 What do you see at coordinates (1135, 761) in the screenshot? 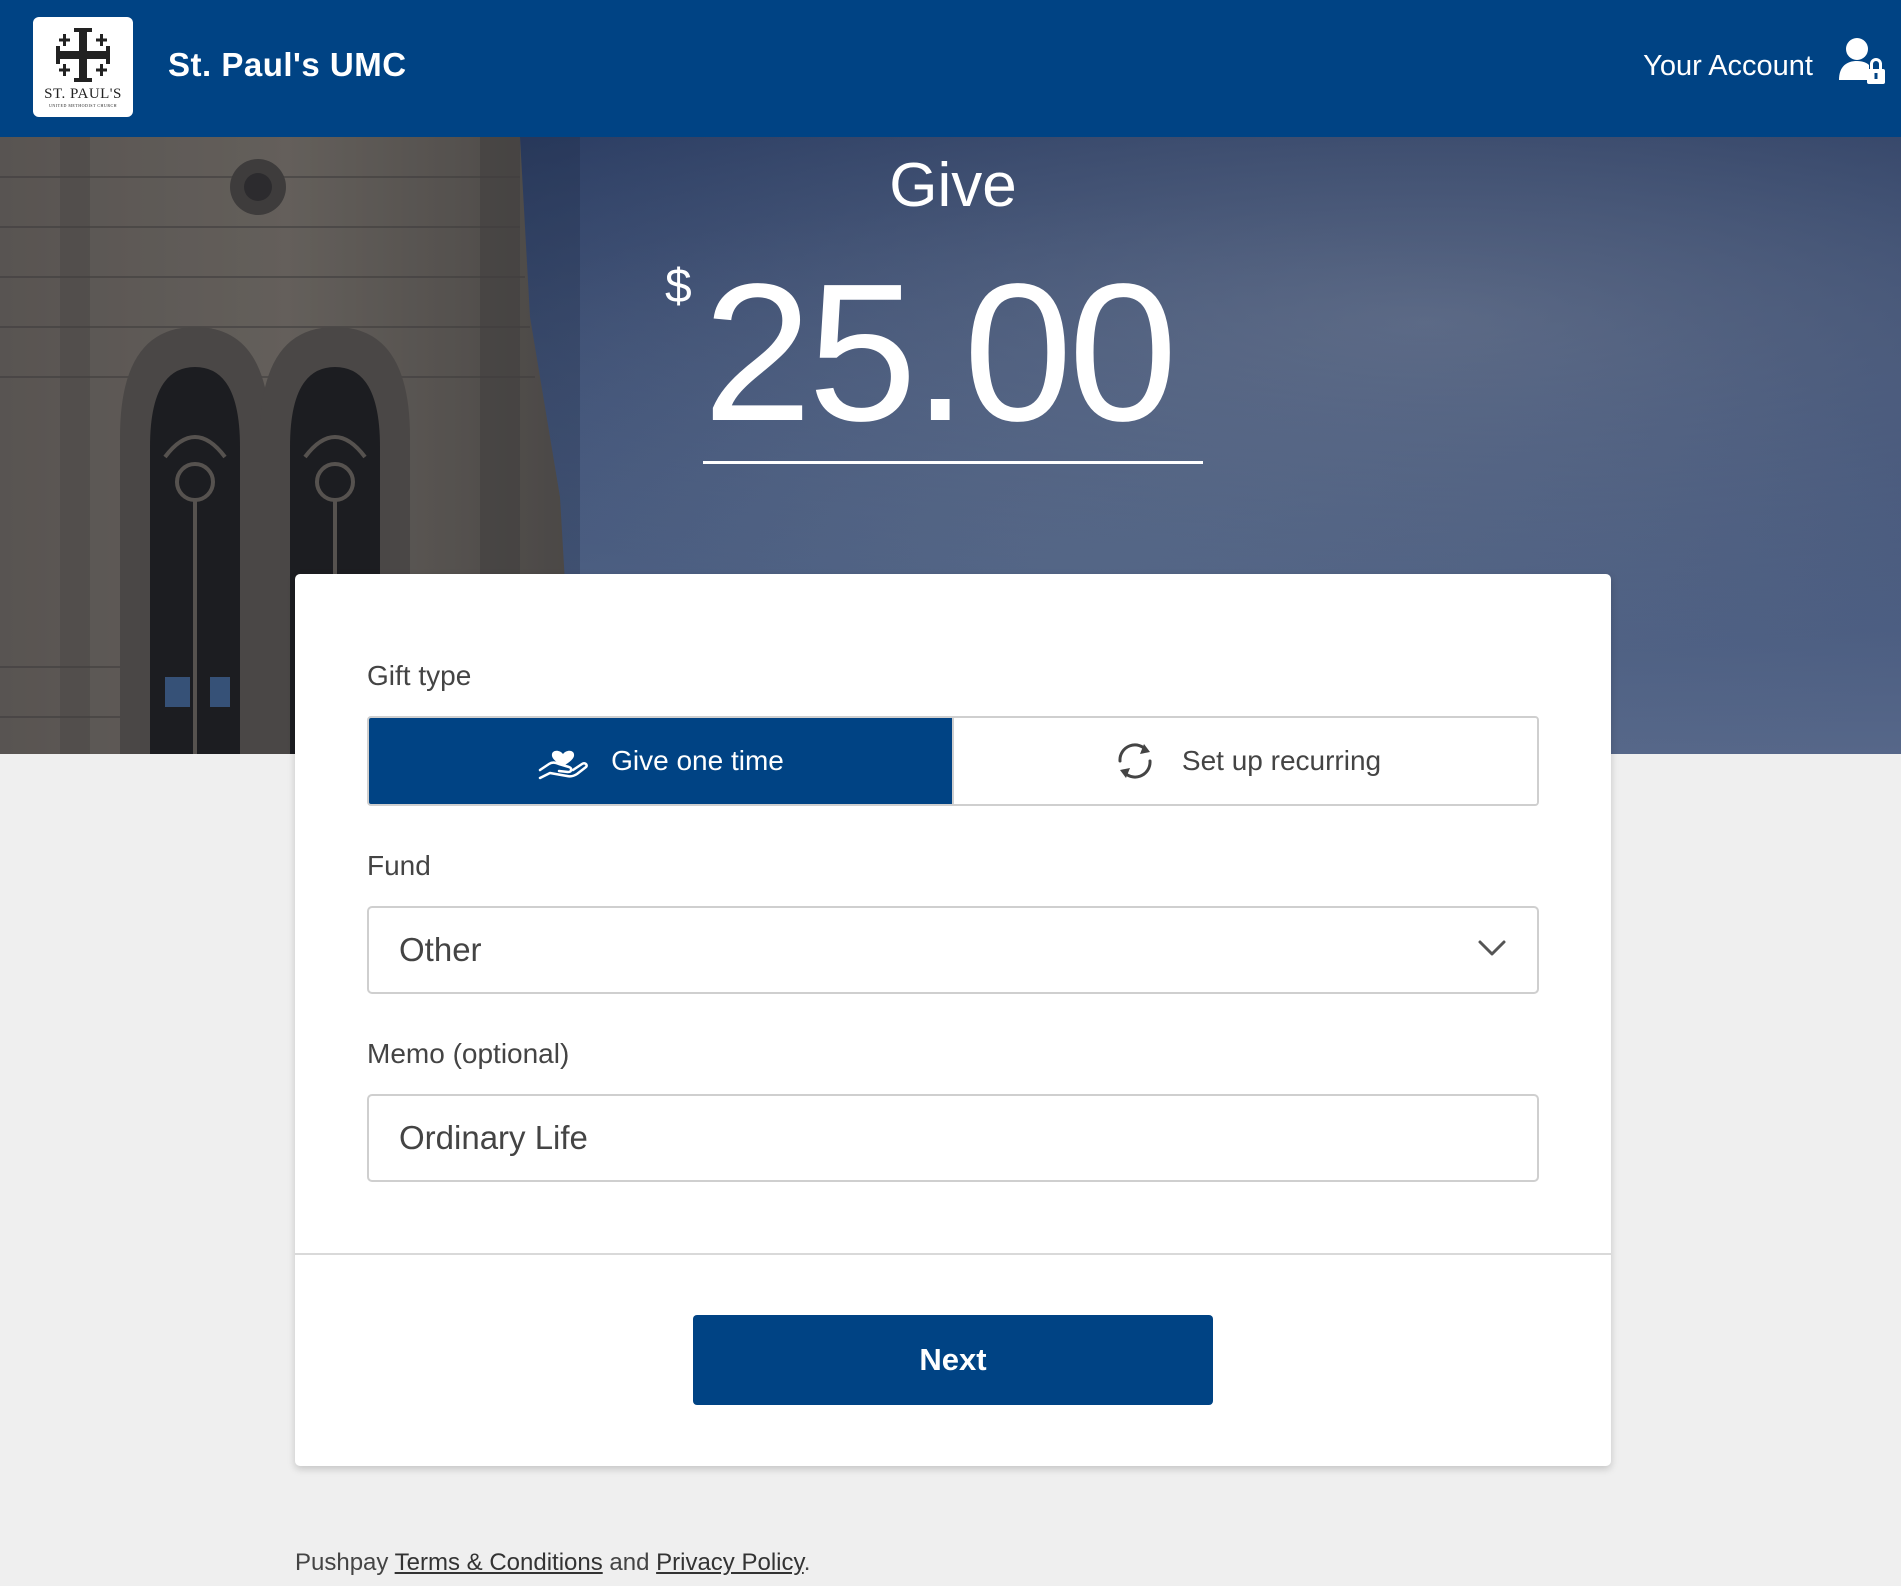
I see `recurring-arrows-icon` at bounding box center [1135, 761].